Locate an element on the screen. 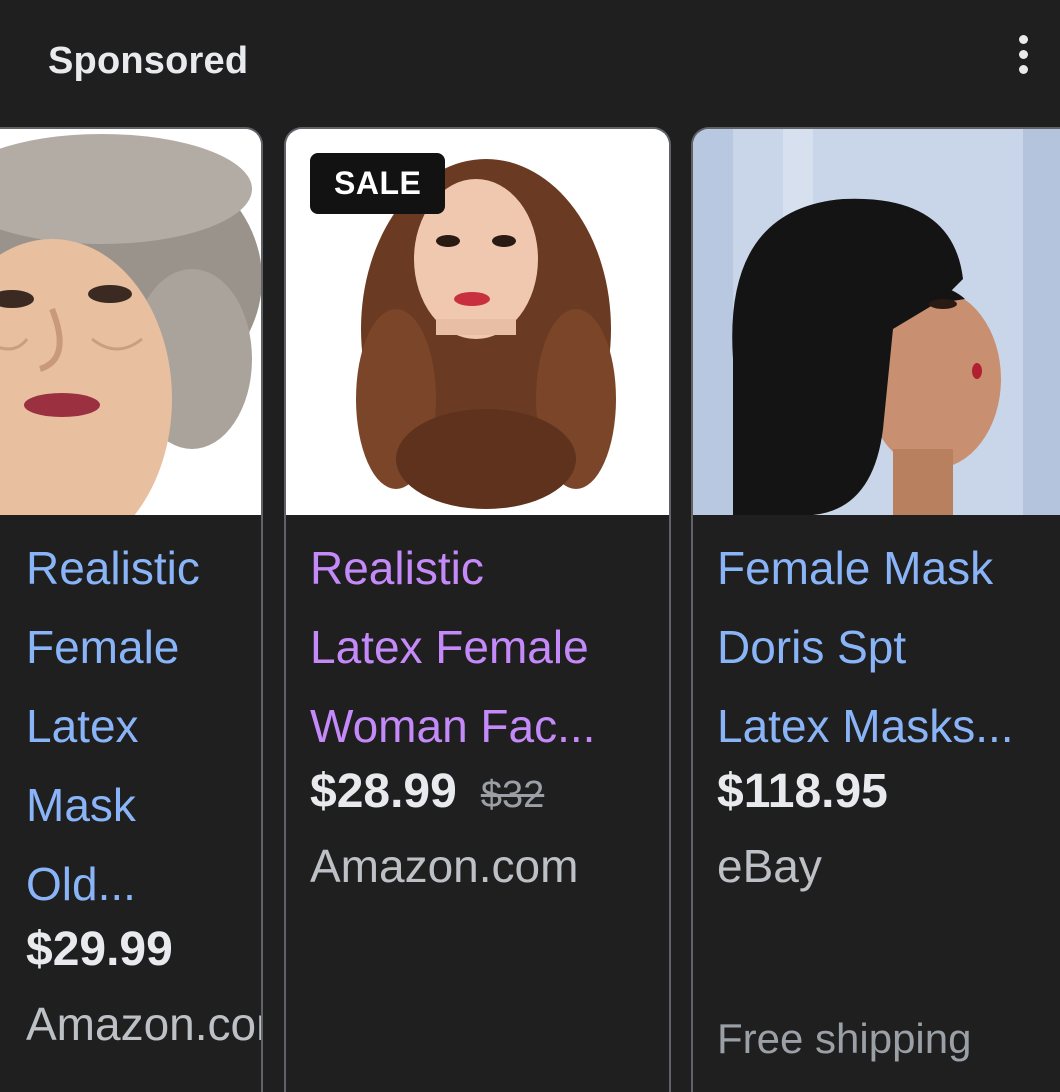 Image resolution: width=1060 pixels, height=1092 pixels. merchant-name: eBay is located at coordinates (769, 866).